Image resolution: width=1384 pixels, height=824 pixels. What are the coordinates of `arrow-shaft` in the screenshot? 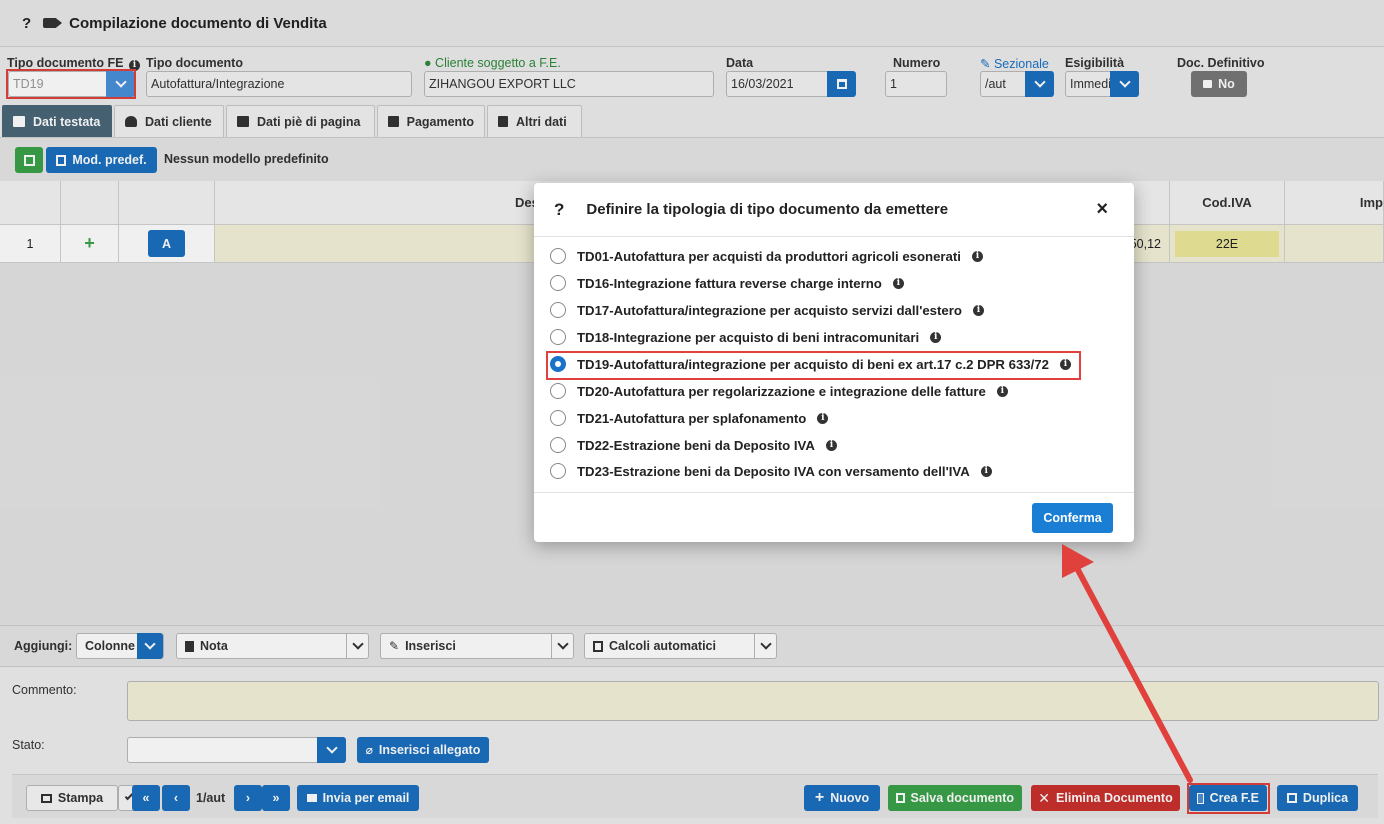 It's located at (1134, 675).